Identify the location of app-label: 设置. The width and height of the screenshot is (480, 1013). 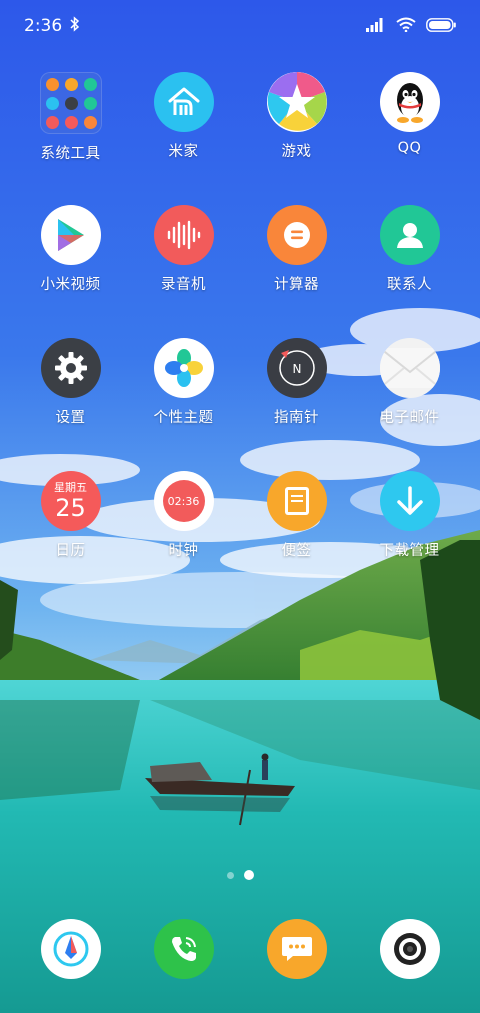
(70, 418).